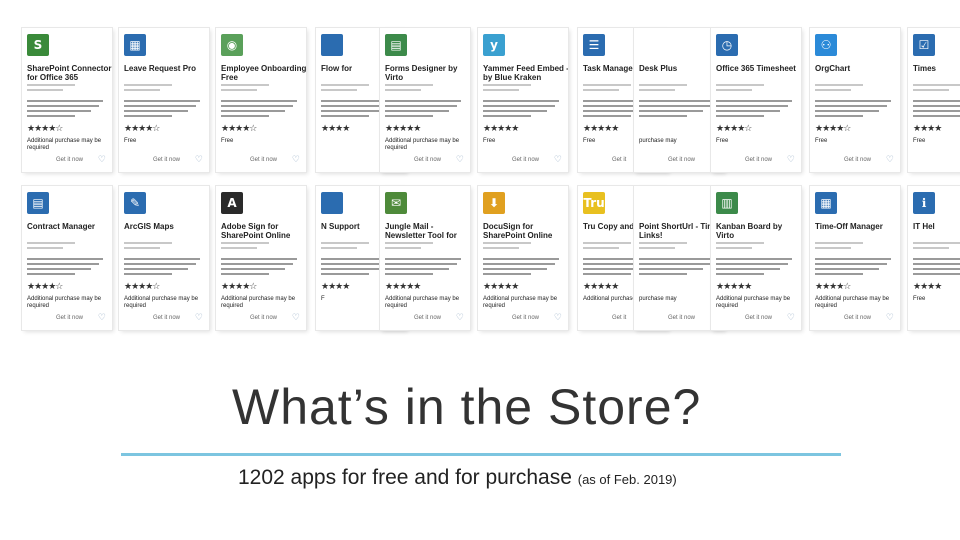  Describe the element at coordinates (38, 45) in the screenshot. I see `app-logo-icon: S` at that location.